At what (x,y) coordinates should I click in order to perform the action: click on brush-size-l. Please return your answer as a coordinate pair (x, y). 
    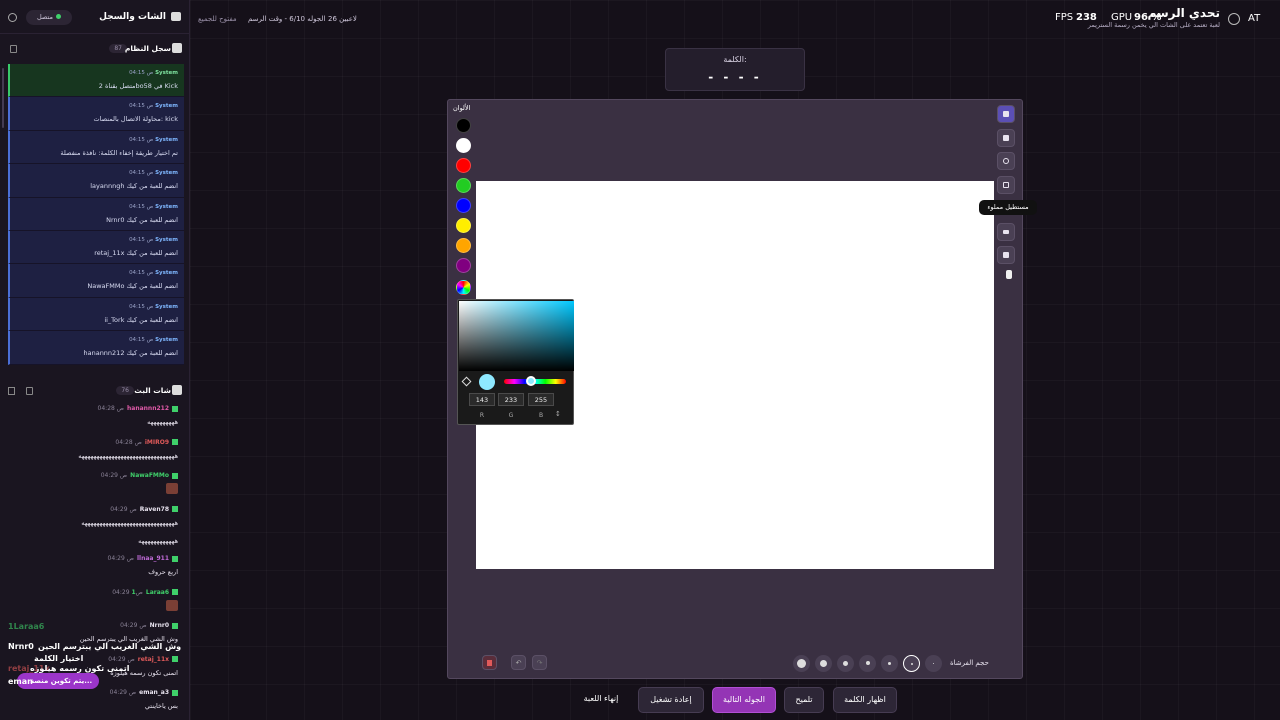
    Looking at the image, I should click on (823, 663).